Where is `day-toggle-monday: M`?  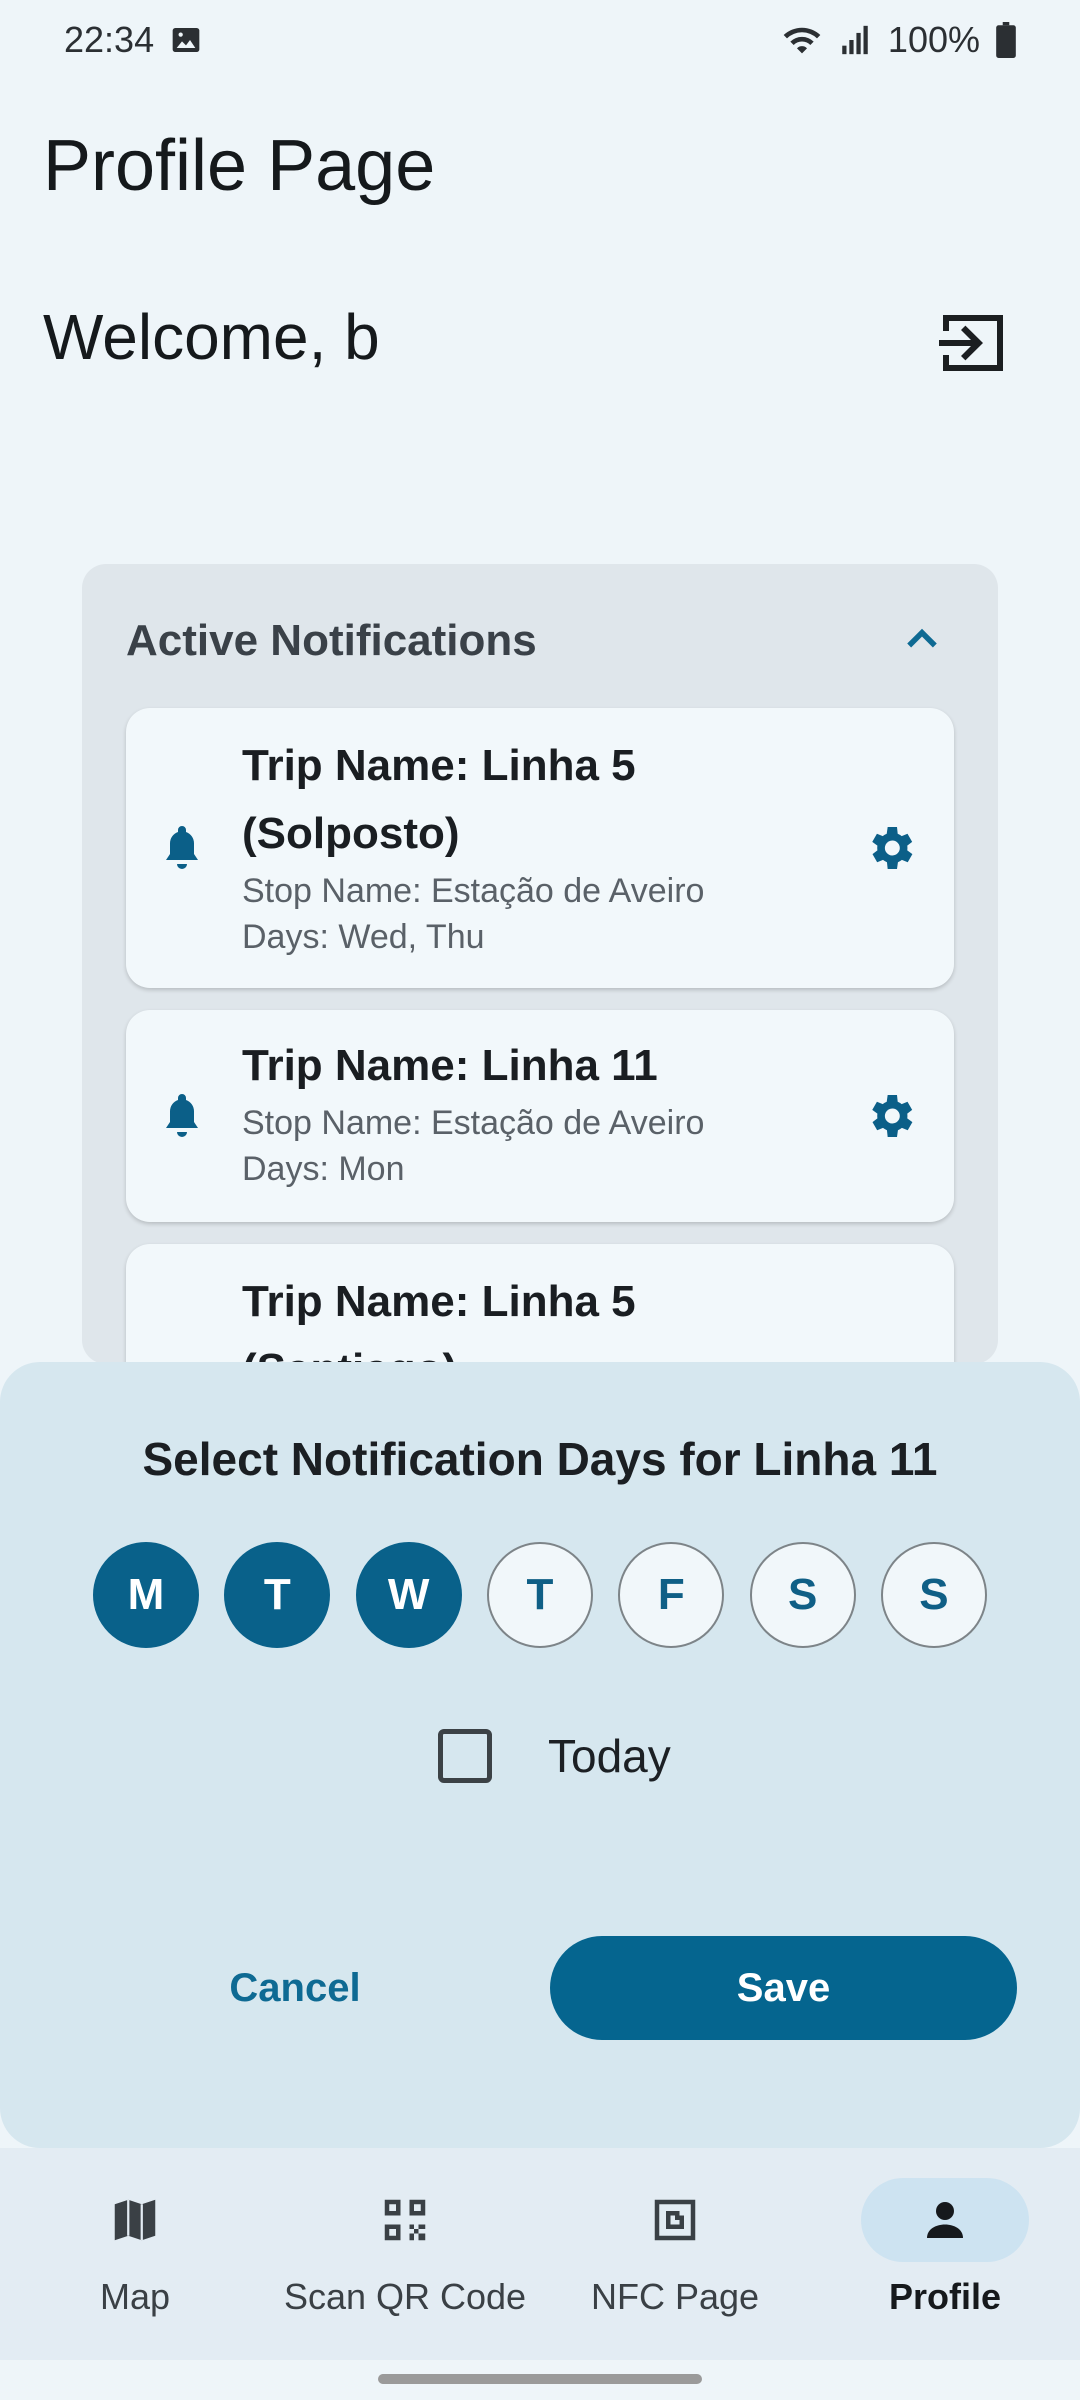
day-toggle-monday: M is located at coordinates (146, 1595).